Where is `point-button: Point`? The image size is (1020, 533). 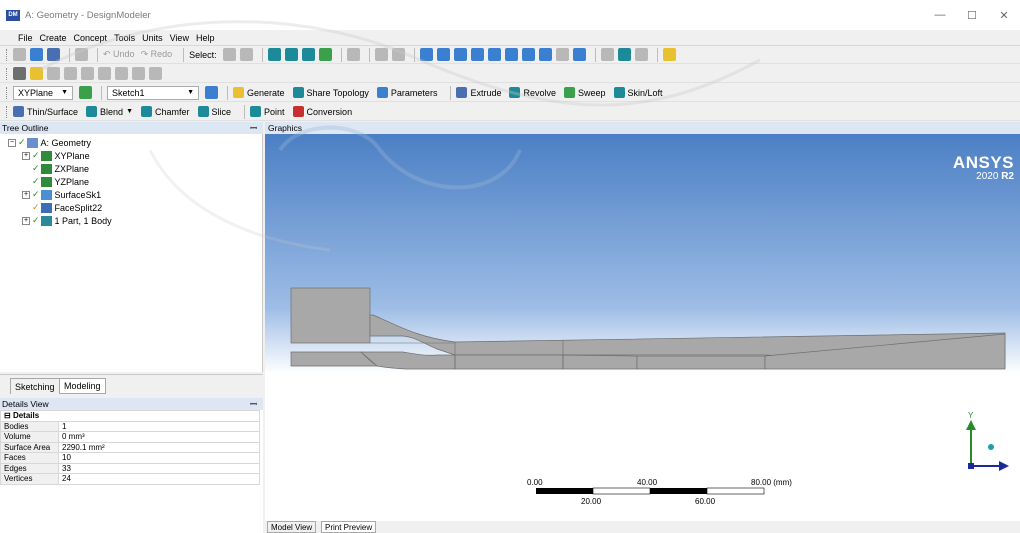 point-button: Point is located at coordinates (267, 111).